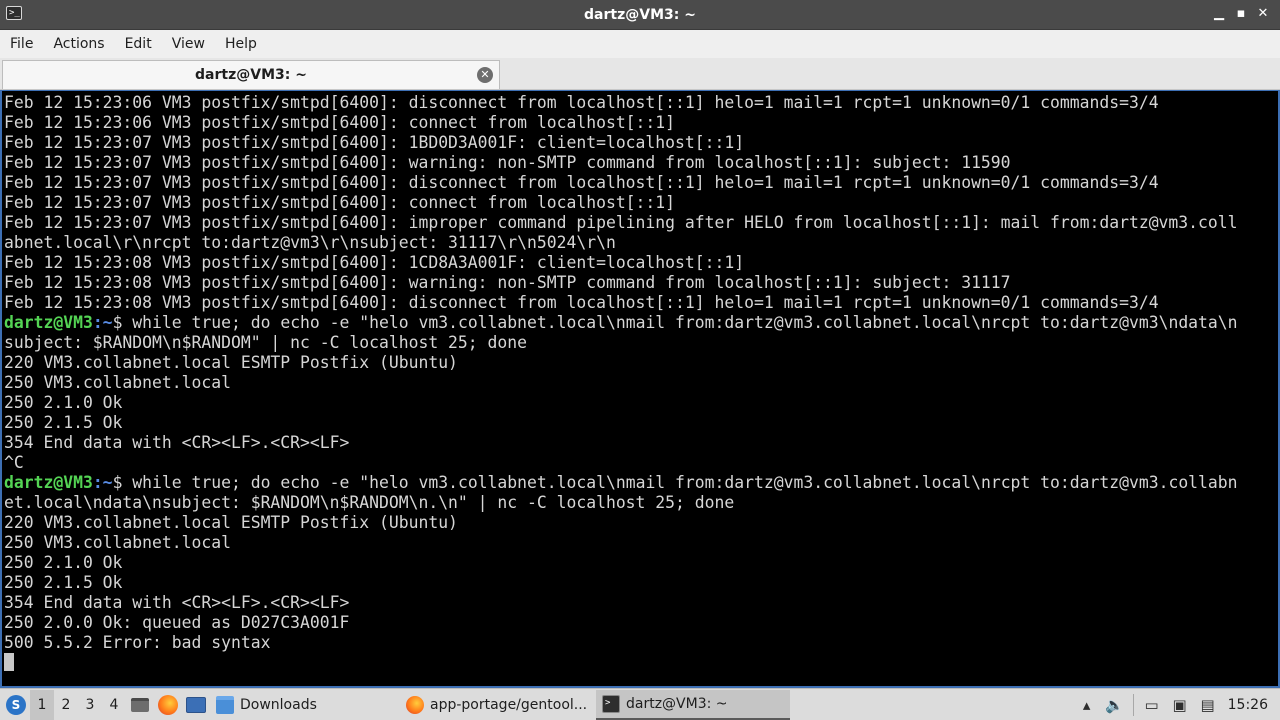 The height and width of the screenshot is (720, 1280). Describe the element at coordinates (611, 703) in the screenshot. I see `terminal-icon: >` at that location.